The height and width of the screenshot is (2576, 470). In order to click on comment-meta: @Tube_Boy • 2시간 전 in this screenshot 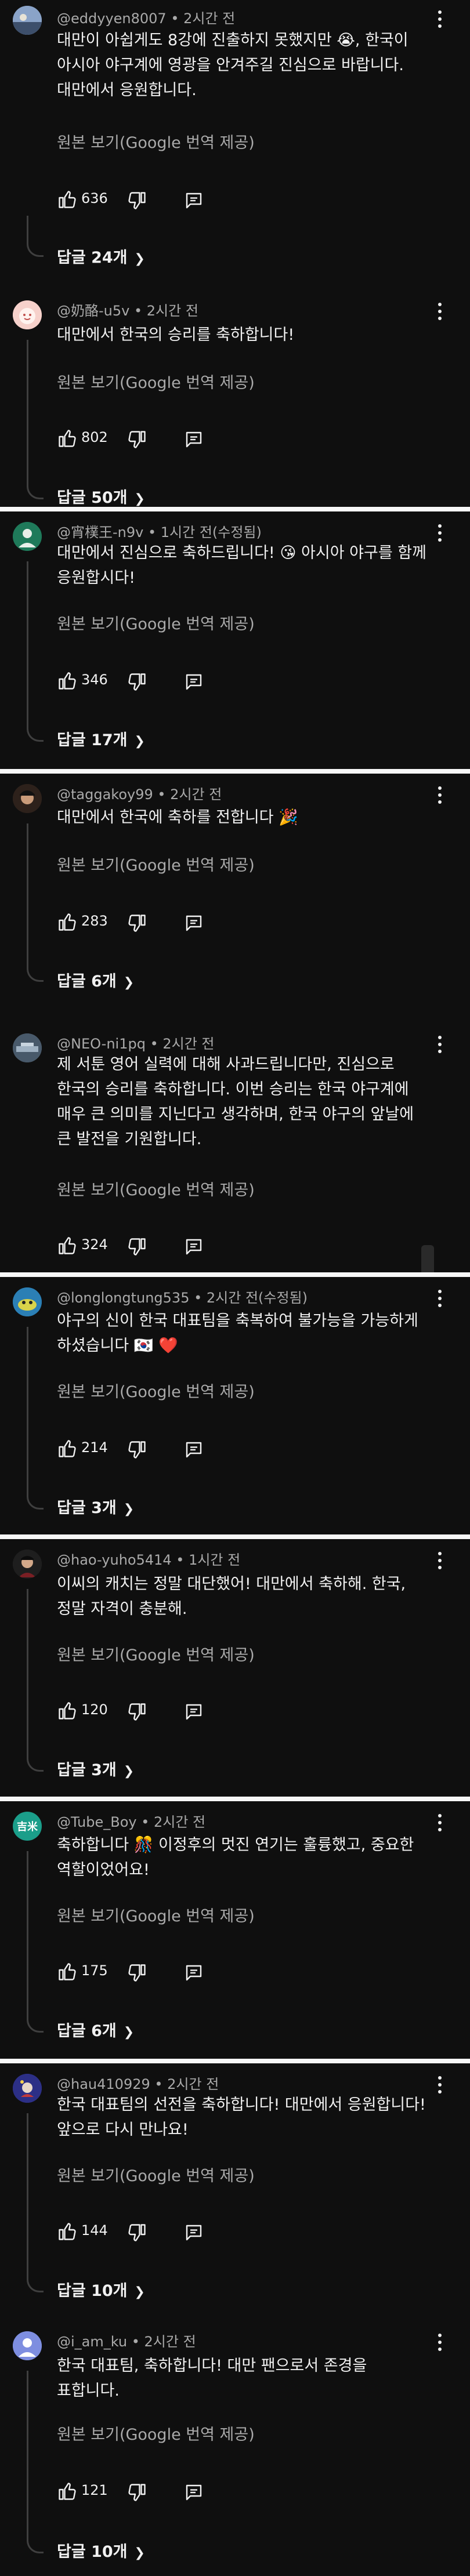, I will do `click(131, 1821)`.